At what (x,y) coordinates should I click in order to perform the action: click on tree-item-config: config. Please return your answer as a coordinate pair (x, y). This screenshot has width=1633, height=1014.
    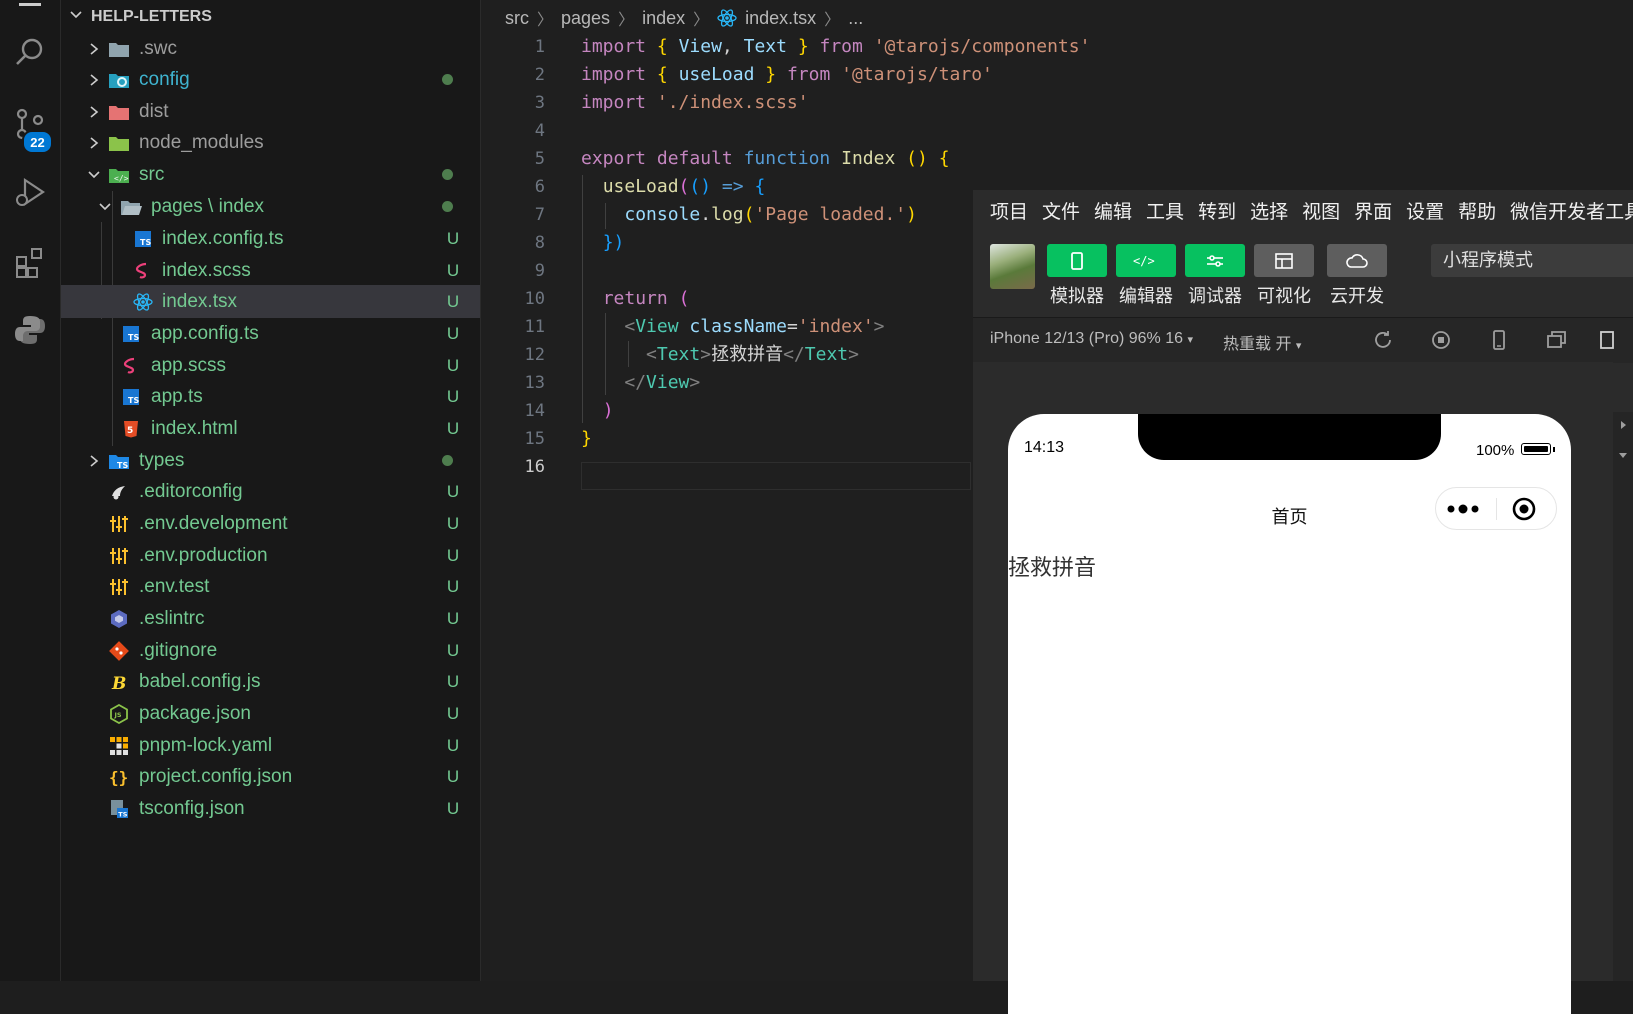
    Looking at the image, I should click on (270, 79).